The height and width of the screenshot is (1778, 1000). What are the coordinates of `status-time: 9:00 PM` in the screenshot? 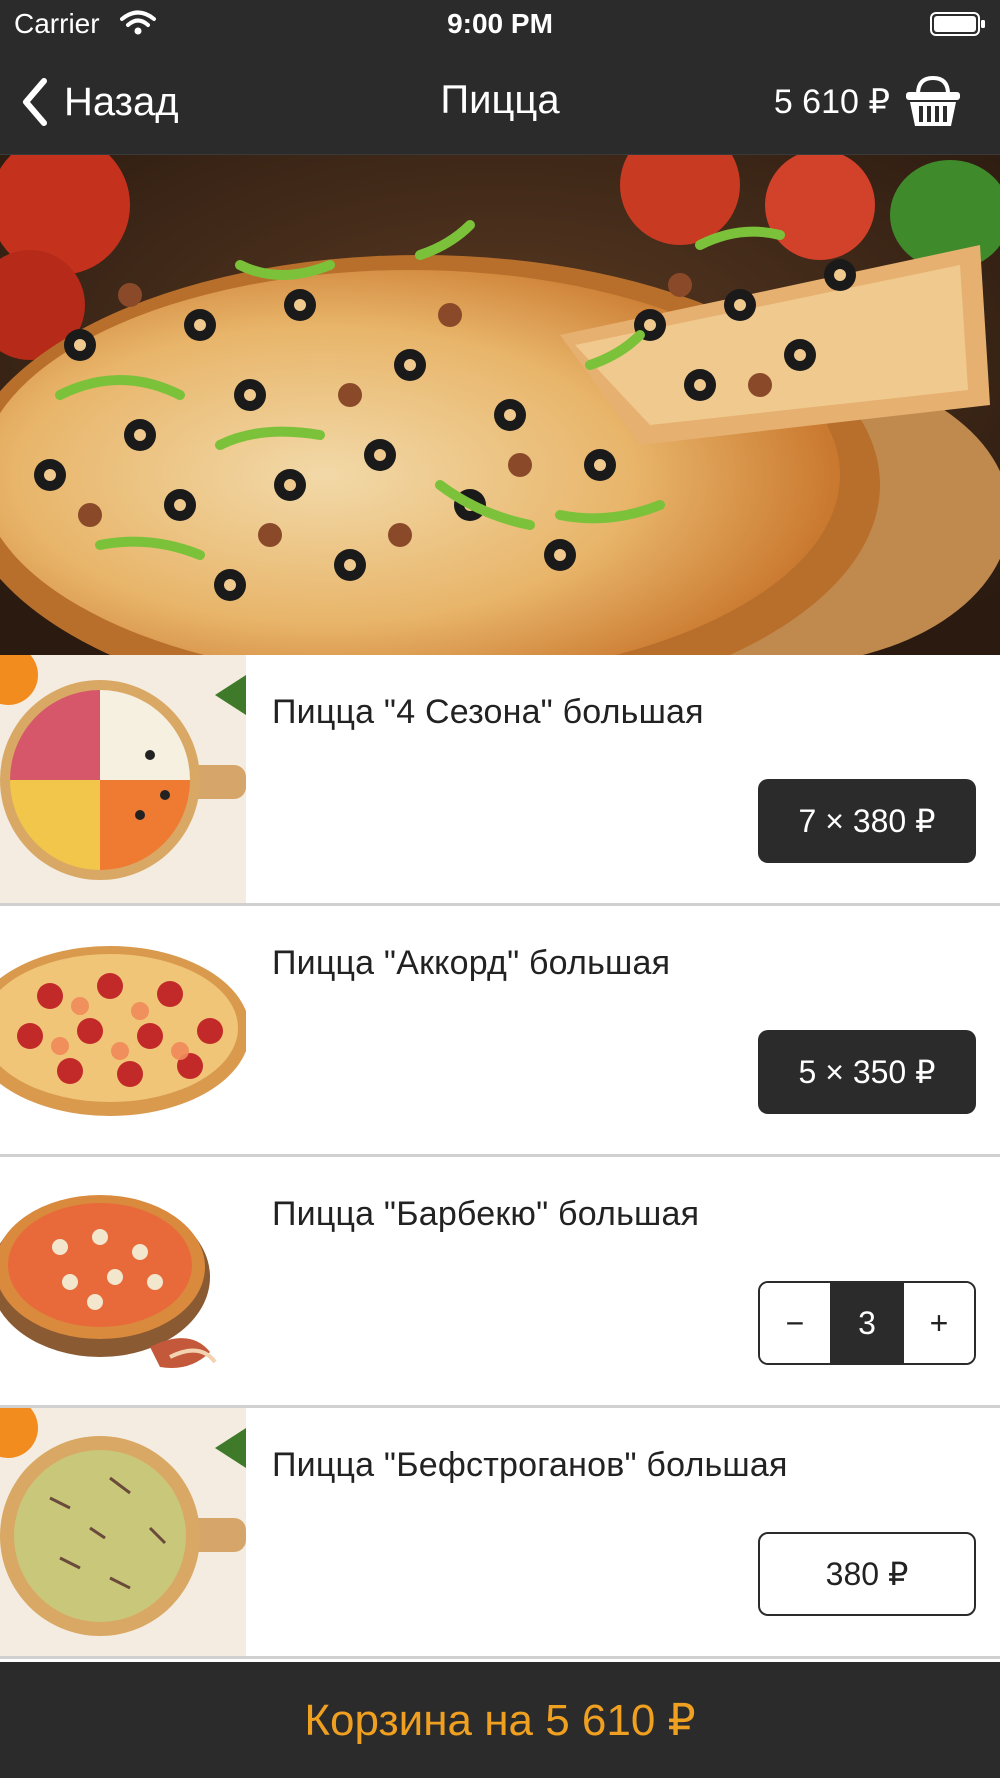 It's located at (500, 23).